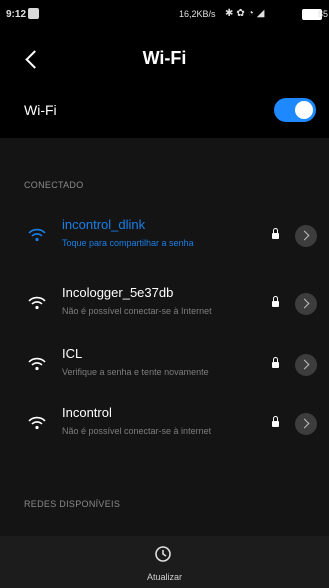 Image resolution: width=329 pixels, height=588 pixels. I want to click on wifi-toggle-row: Wi-Fi, so click(164, 109).